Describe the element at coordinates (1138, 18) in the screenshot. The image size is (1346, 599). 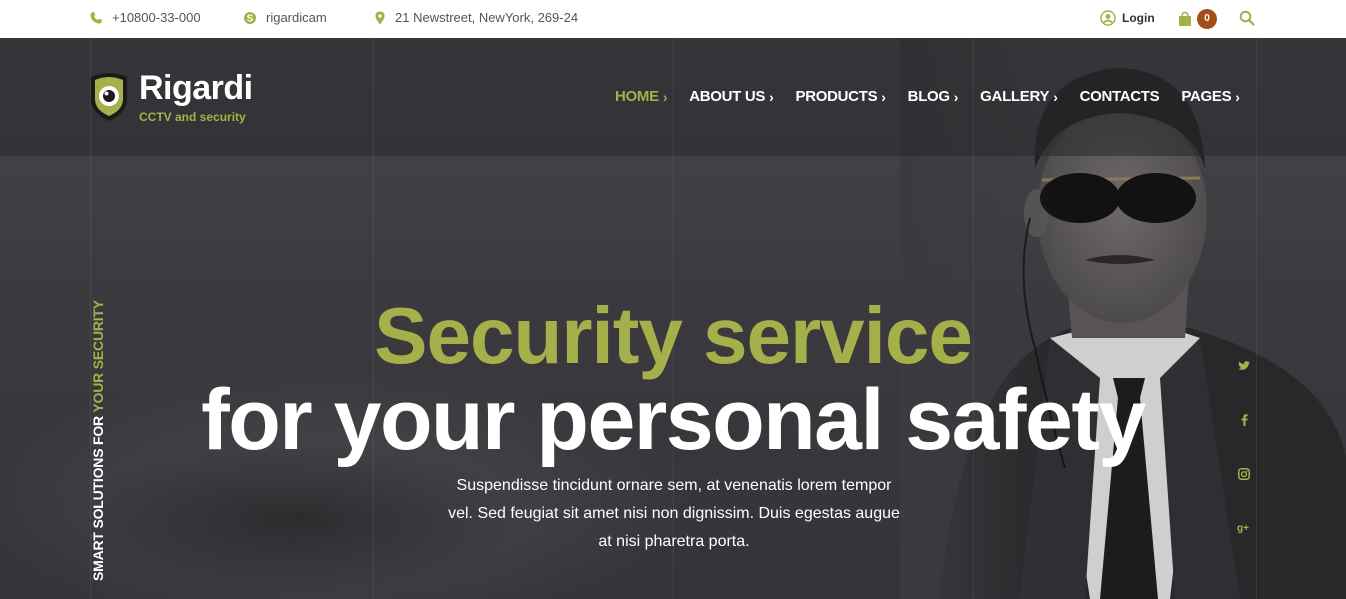
I see `login-label: Login` at that location.